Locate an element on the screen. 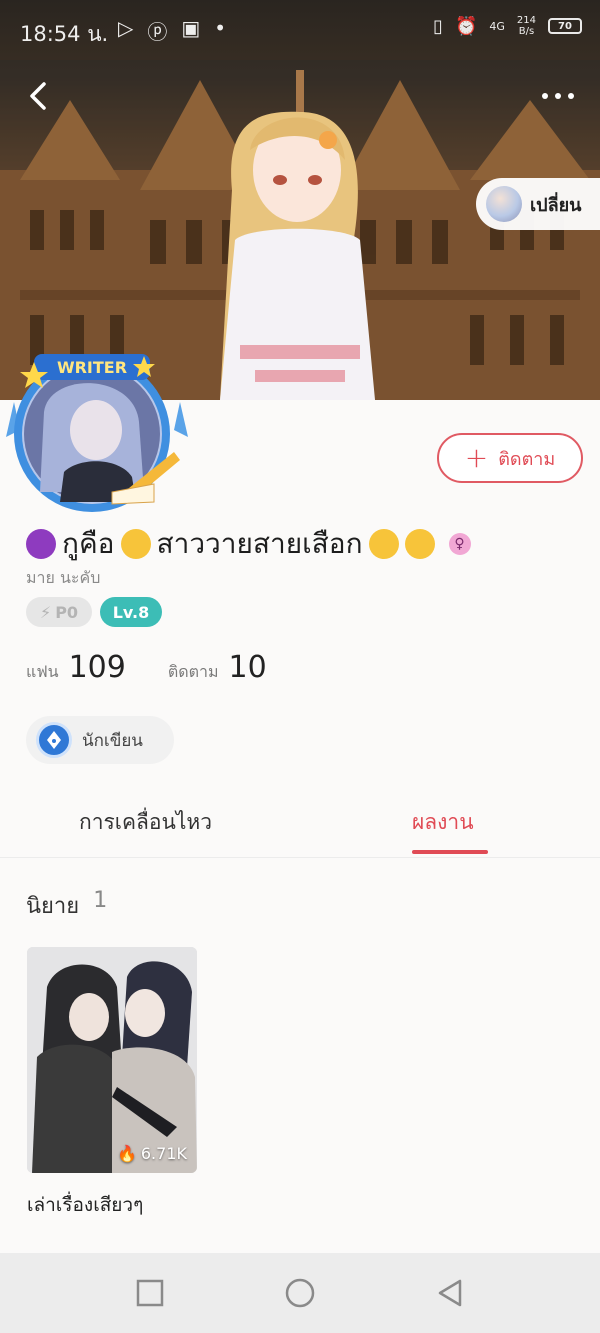  change-cover-button: เปลี่ยน is located at coordinates (538, 204).